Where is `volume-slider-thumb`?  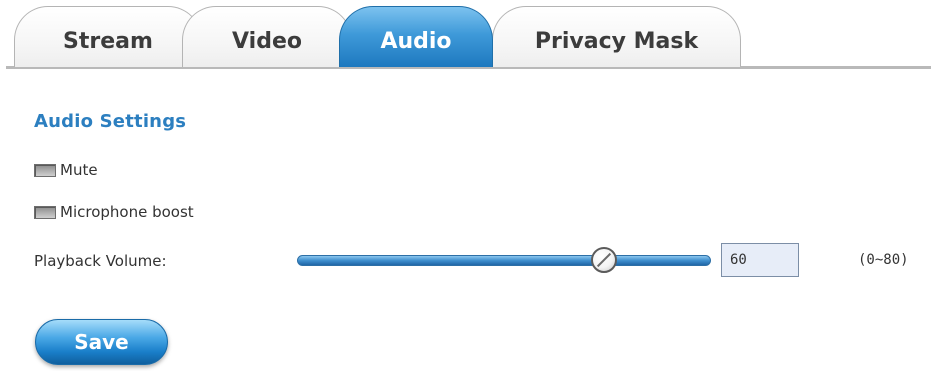 volume-slider-thumb is located at coordinates (603, 260).